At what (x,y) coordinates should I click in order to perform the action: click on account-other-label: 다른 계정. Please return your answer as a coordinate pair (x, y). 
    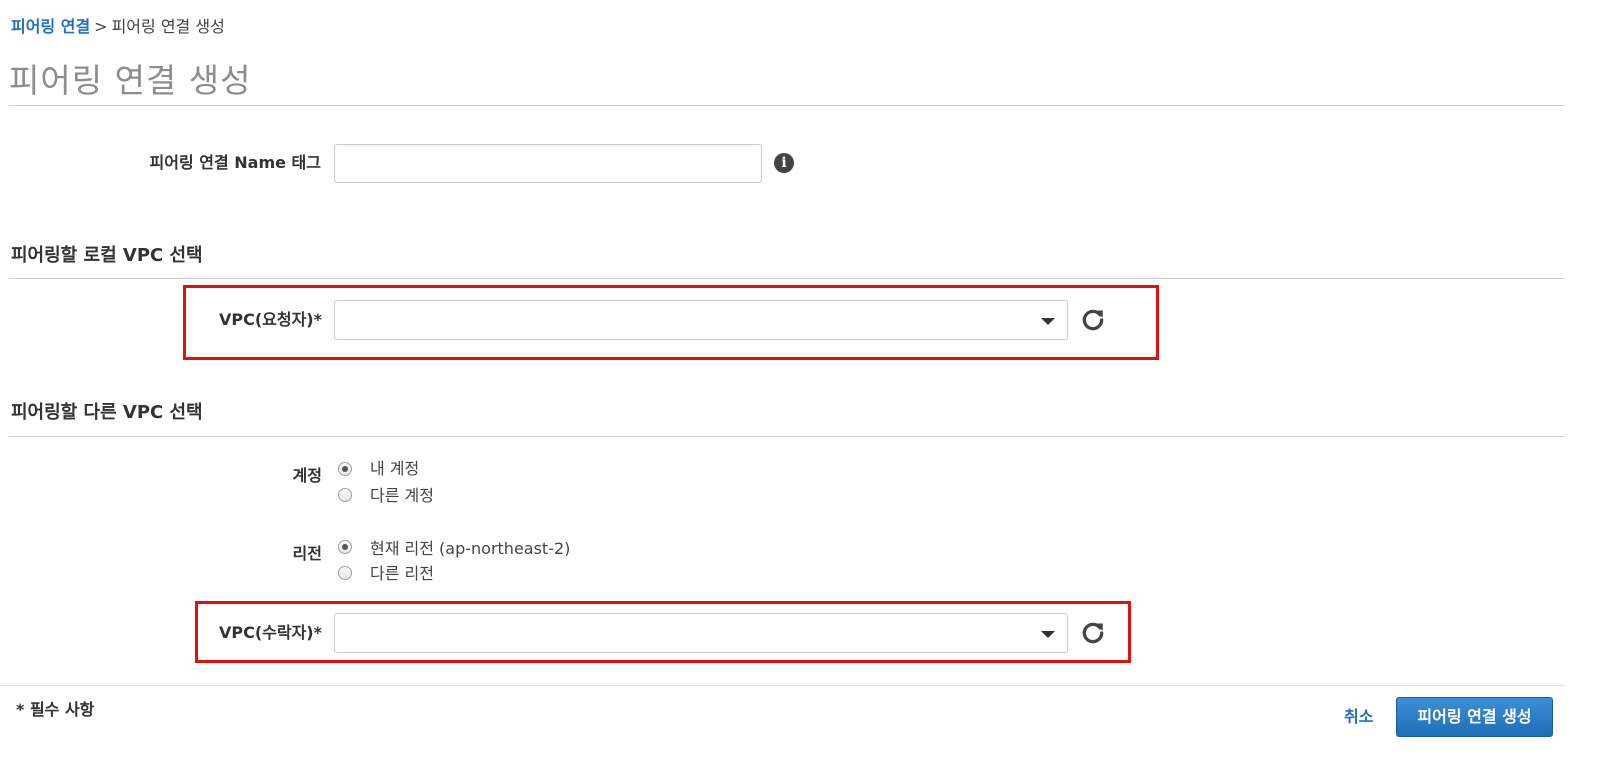
    Looking at the image, I should click on (402, 495).